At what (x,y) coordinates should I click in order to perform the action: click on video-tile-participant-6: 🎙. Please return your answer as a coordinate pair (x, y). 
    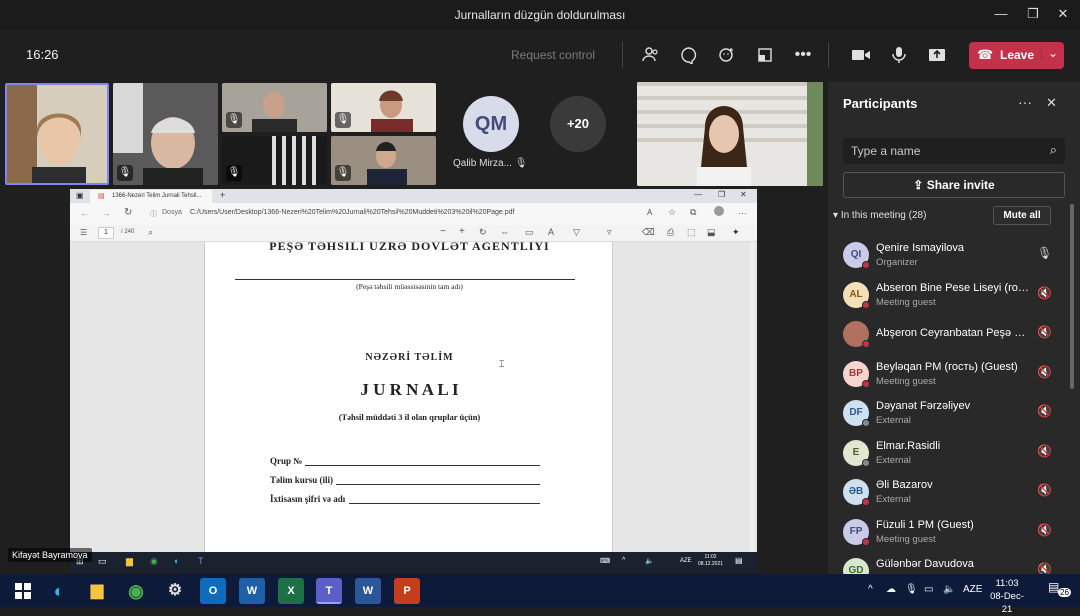
    Looking at the image, I should click on (383, 160).